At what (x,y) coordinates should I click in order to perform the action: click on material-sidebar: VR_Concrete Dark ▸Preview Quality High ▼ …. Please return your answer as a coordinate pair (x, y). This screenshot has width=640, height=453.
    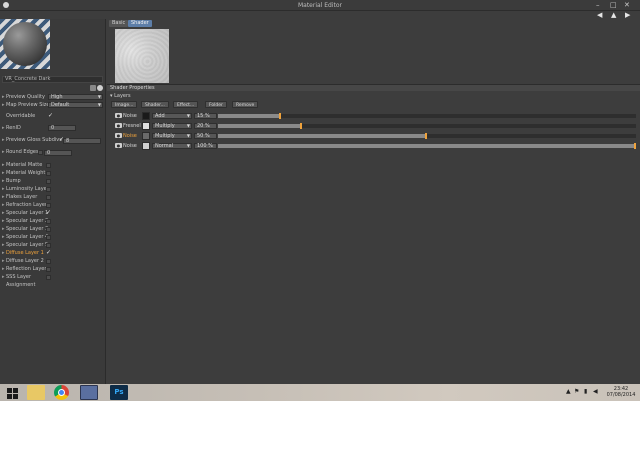
    Looking at the image, I should click on (53, 201).